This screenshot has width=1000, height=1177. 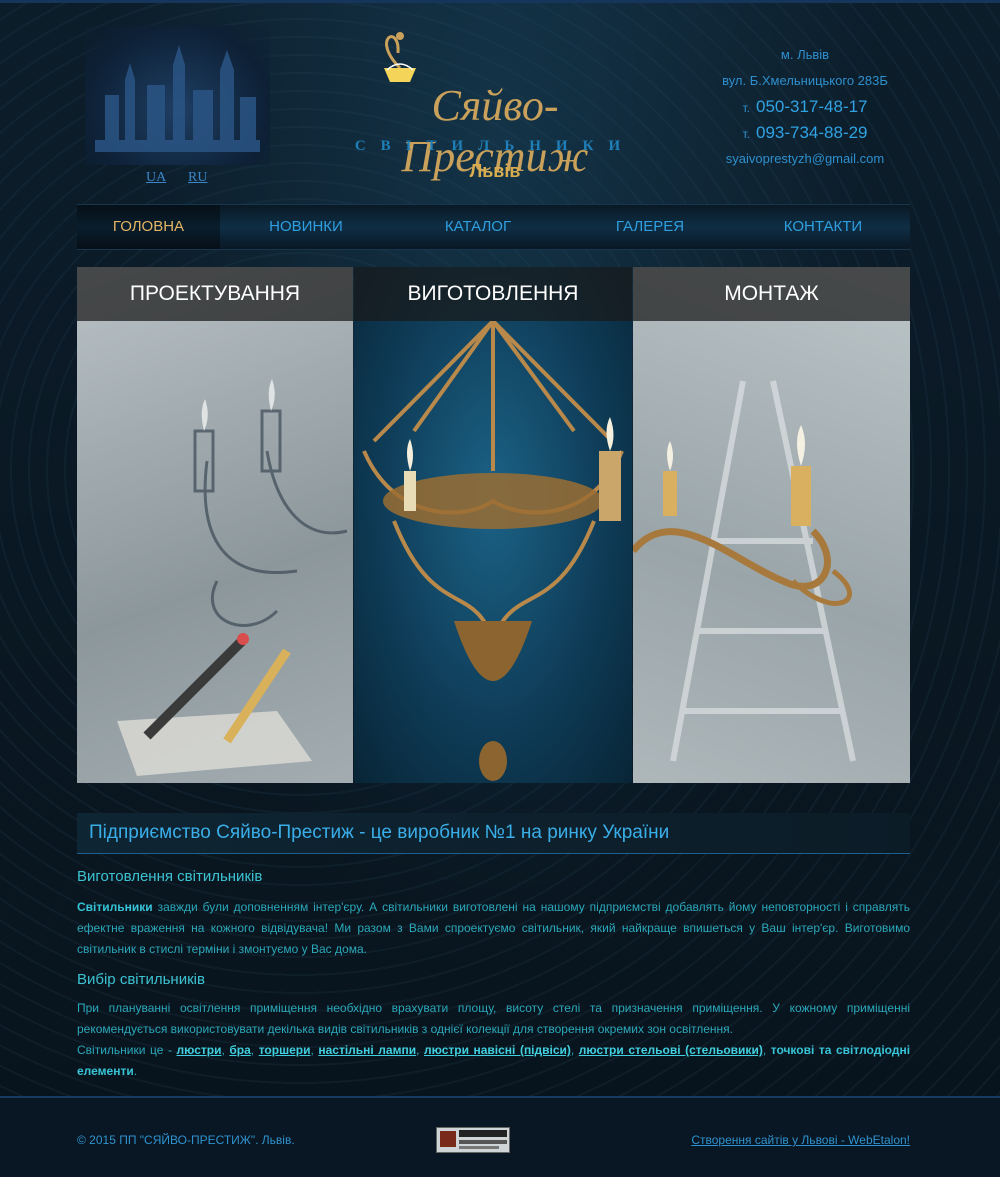 I want to click on link-floor-lamps: торшери, so click(x=285, y=1050).